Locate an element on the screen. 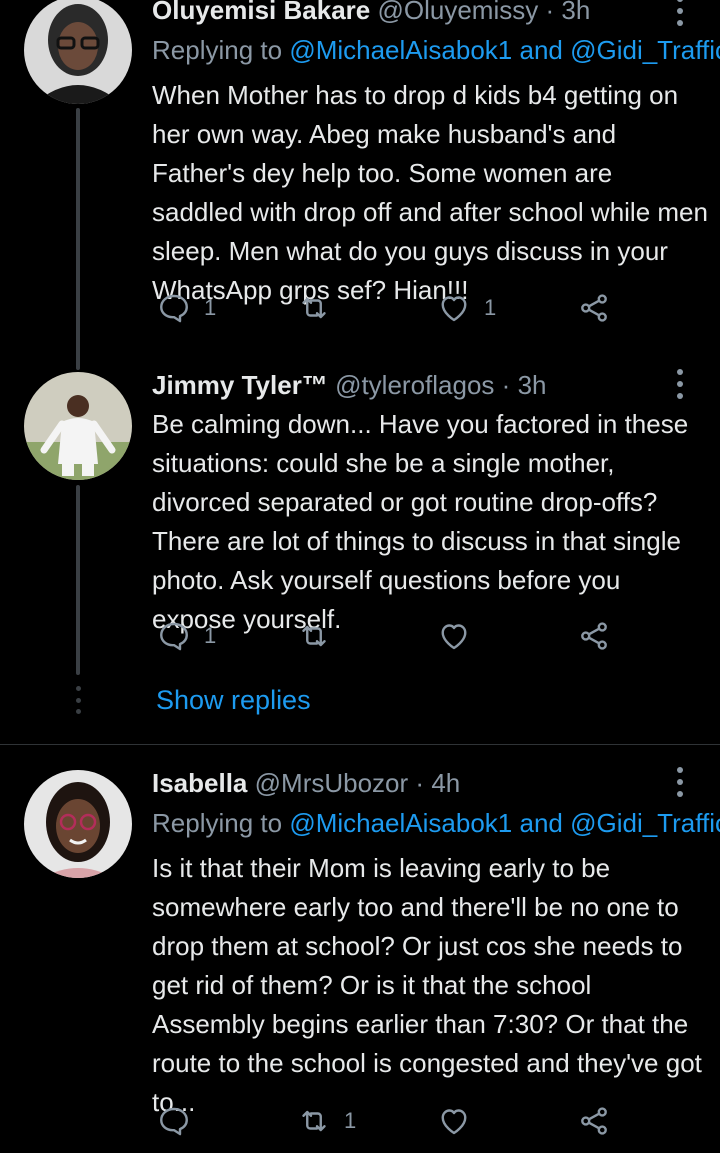 The width and height of the screenshot is (720, 1153). author-handle: @Oluyemissy is located at coordinates (457, 12).